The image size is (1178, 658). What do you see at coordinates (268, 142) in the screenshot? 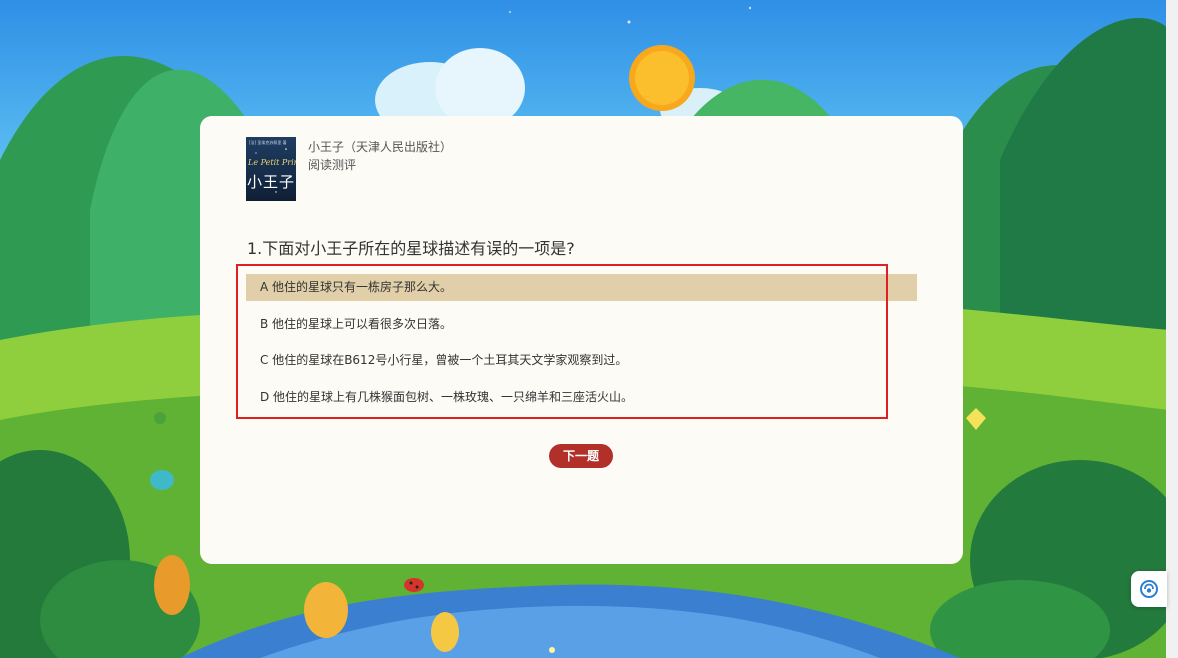
I see `cover-author-text: [法] 圣埃克苏佩里 著` at bounding box center [268, 142].